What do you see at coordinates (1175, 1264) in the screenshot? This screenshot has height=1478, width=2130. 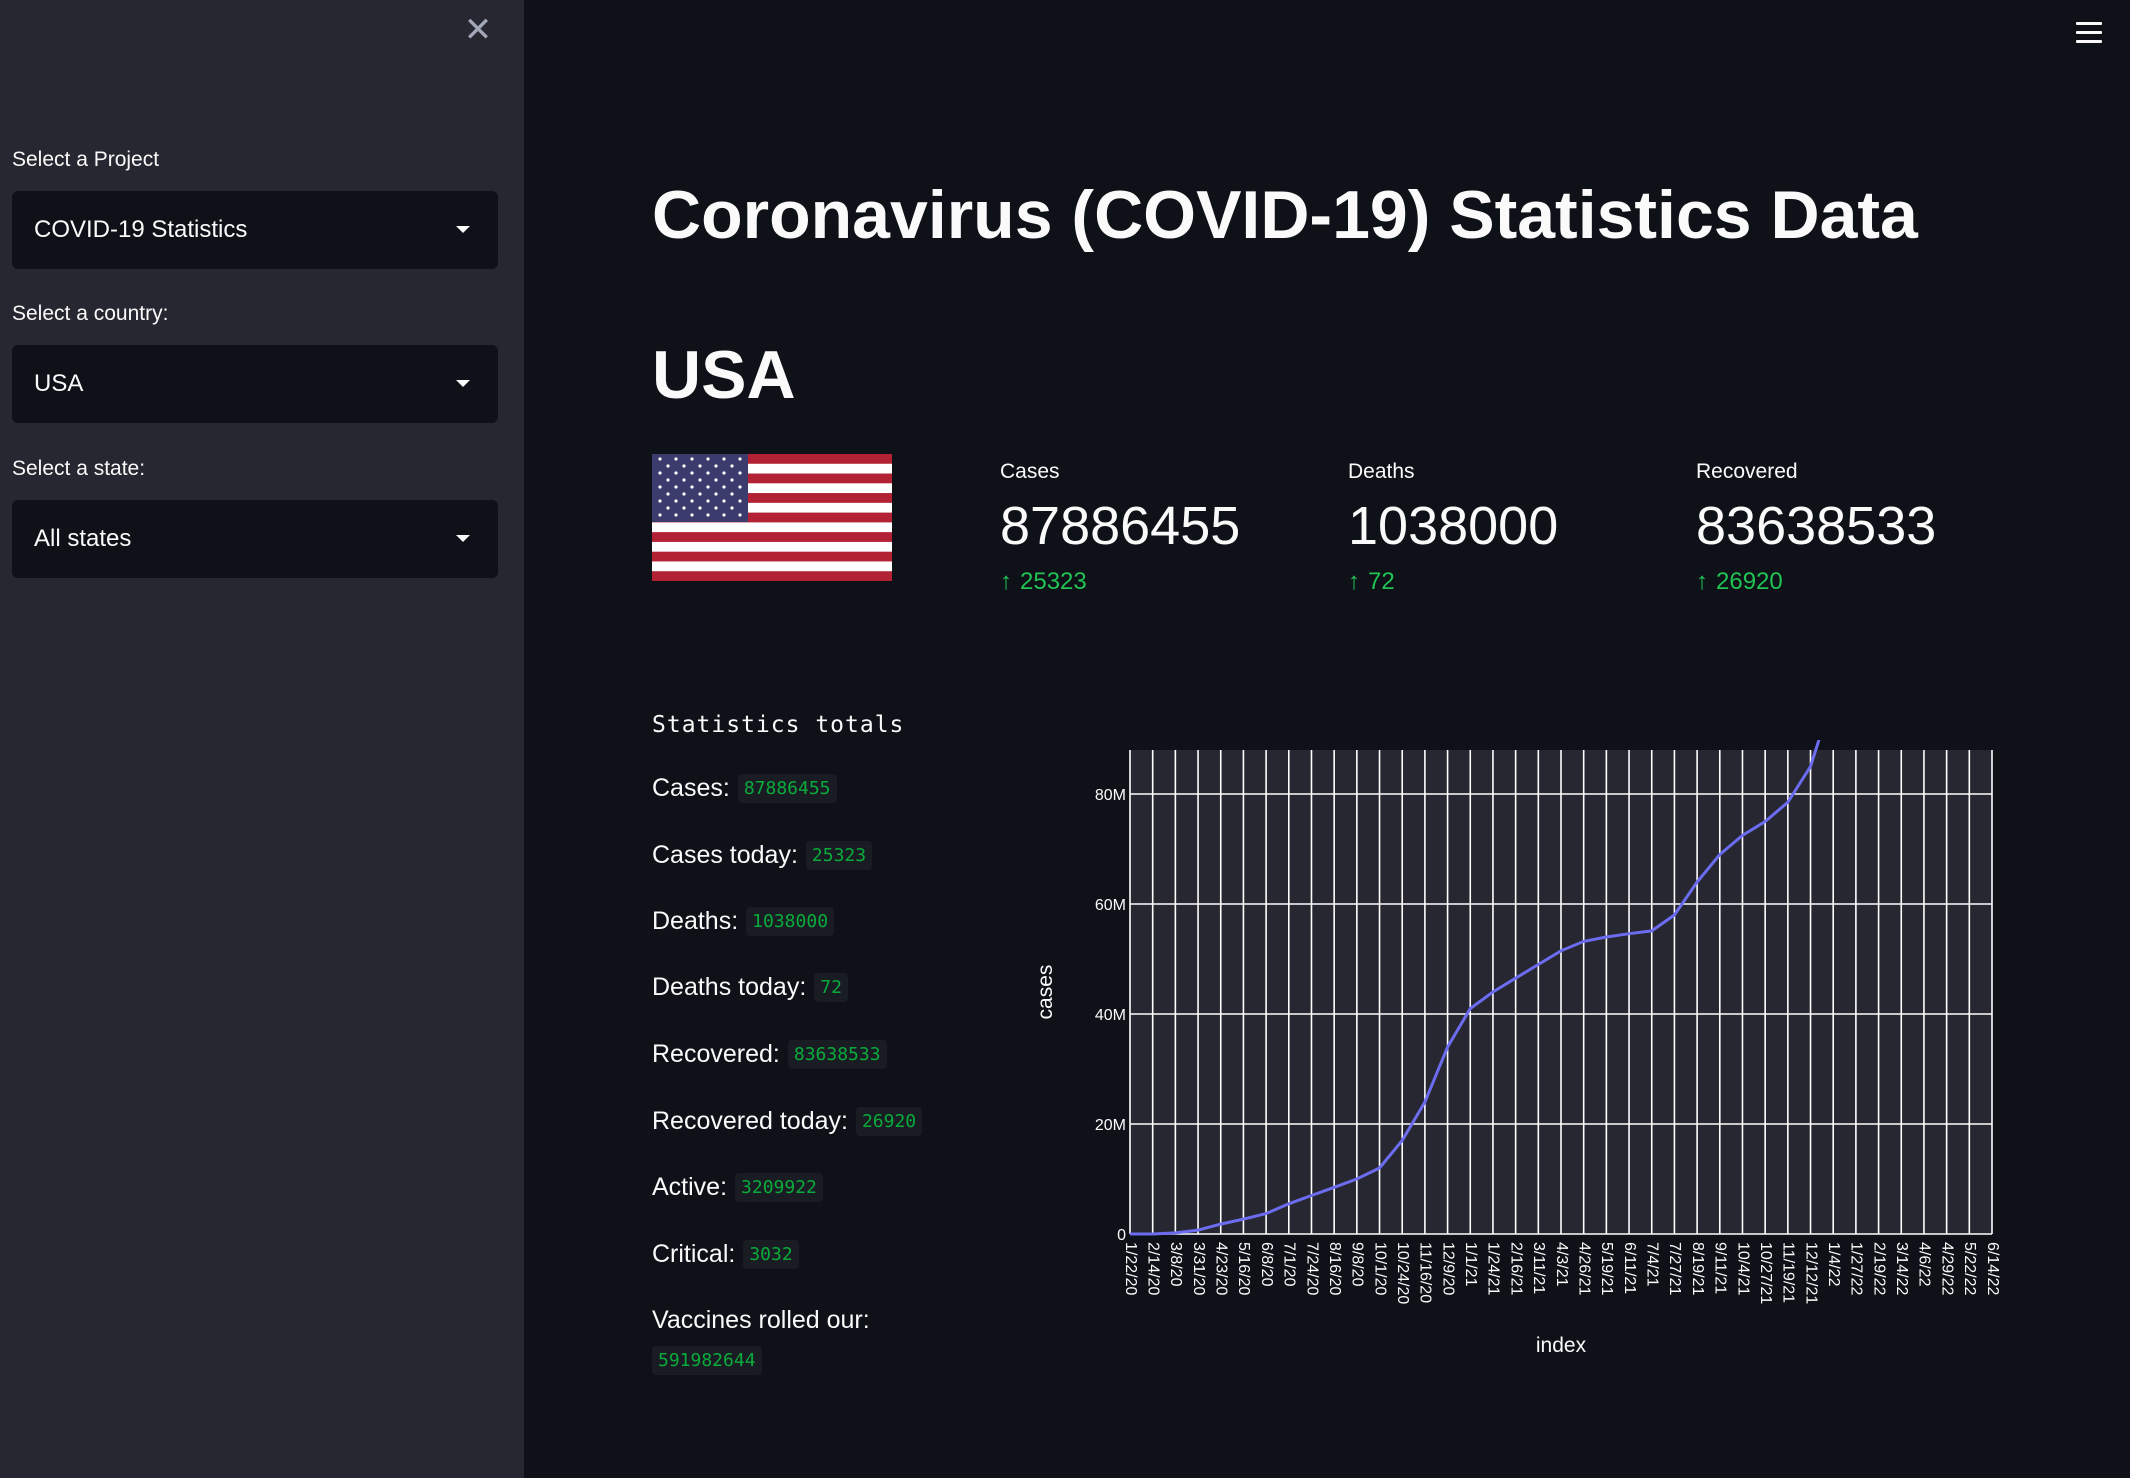 I see `x-tick-label: 3/8/20` at bounding box center [1175, 1264].